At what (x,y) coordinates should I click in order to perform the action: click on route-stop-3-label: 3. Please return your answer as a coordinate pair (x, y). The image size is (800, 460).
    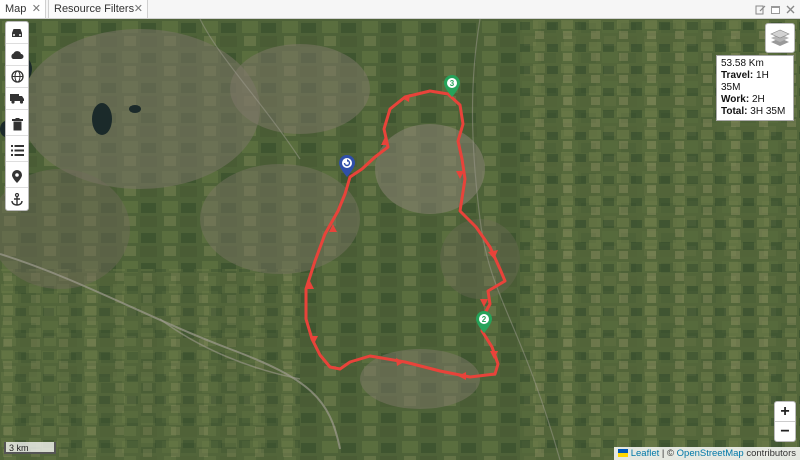
    Looking at the image, I should click on (452, 83).